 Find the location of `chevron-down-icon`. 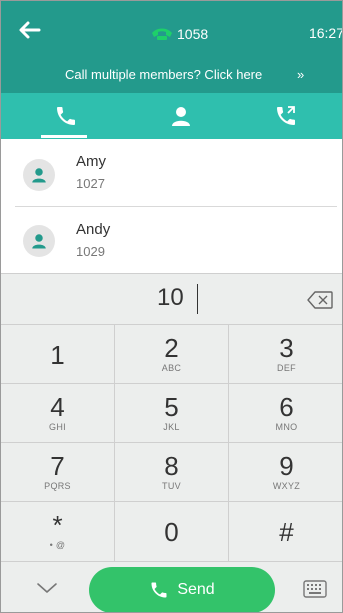

chevron-down-icon is located at coordinates (47, 588).